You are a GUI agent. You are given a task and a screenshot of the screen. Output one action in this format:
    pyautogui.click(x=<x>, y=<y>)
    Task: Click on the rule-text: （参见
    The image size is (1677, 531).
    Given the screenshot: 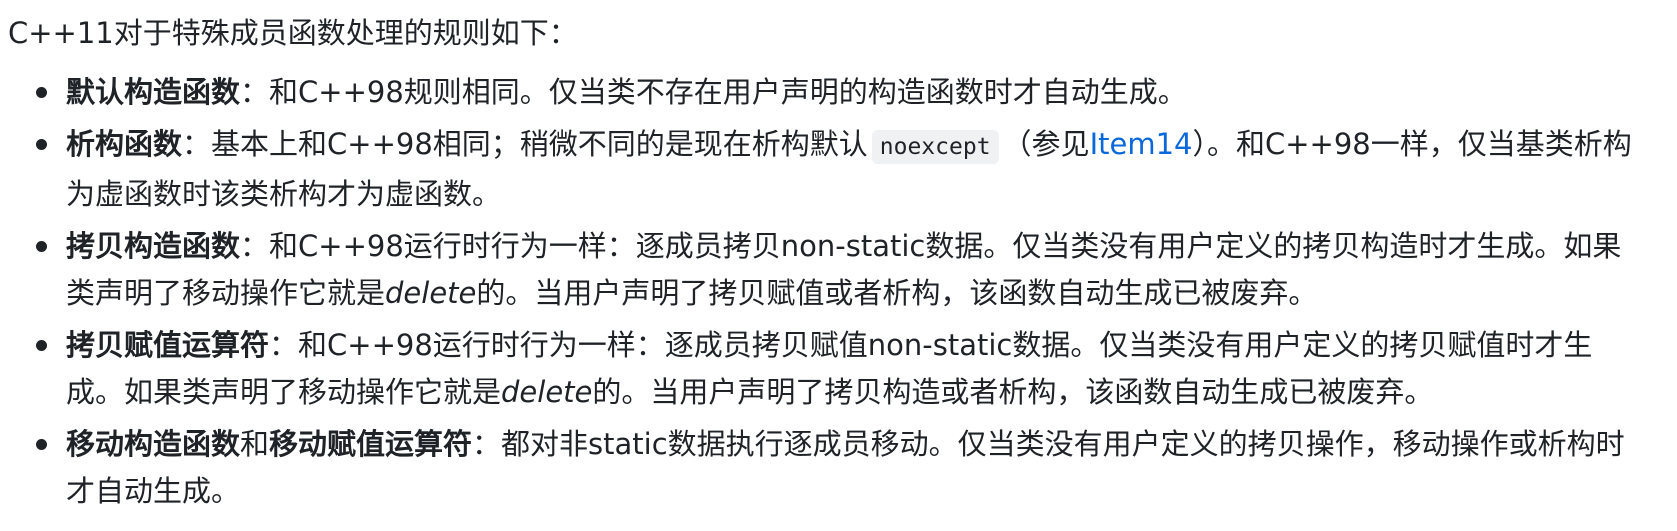 What is the action you would take?
    pyautogui.click(x=1046, y=144)
    